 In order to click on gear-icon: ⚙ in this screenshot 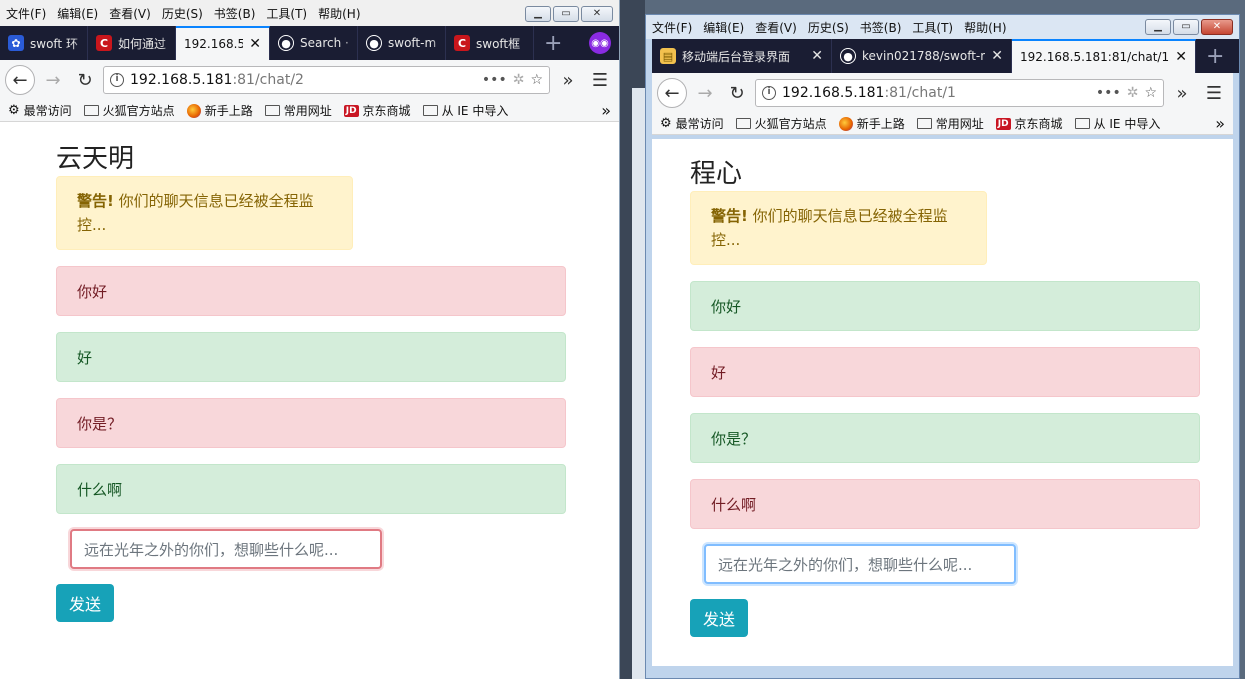, I will do `click(14, 110)`.